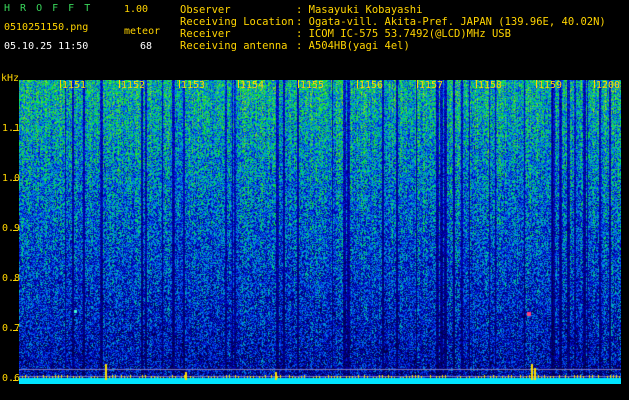 The width and height of the screenshot is (629, 400). Describe the element at coordinates (193, 85) in the screenshot. I see `x-tick-label: 1153` at that location.